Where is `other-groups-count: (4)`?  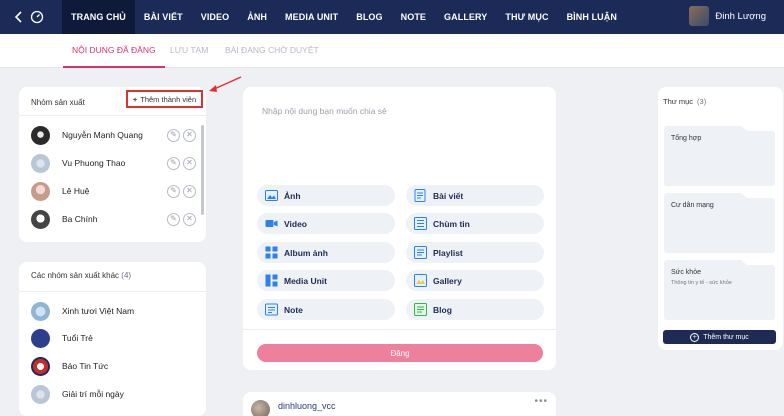 other-groups-count: (4) is located at coordinates (126, 275).